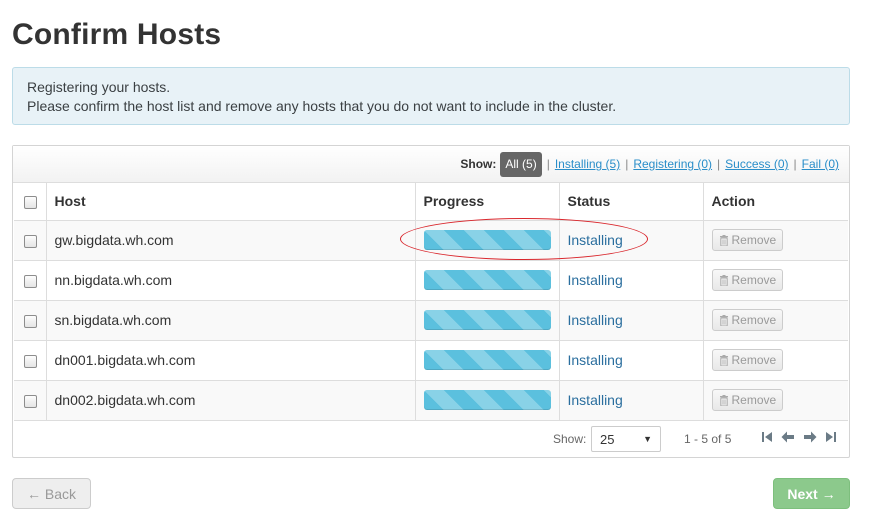  What do you see at coordinates (811, 493) in the screenshot?
I see `next-button: Next →` at bounding box center [811, 493].